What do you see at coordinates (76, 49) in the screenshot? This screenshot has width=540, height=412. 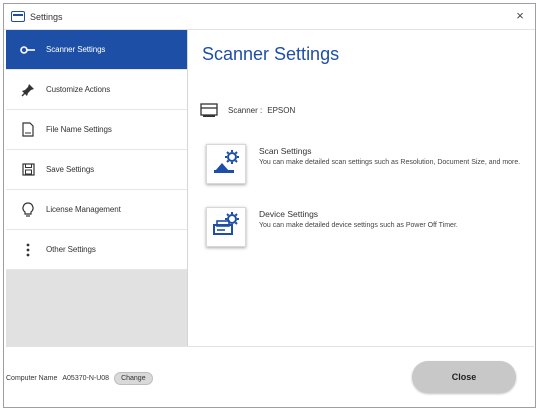 I see `sidebar-item-label: Scanner Settings` at bounding box center [76, 49].